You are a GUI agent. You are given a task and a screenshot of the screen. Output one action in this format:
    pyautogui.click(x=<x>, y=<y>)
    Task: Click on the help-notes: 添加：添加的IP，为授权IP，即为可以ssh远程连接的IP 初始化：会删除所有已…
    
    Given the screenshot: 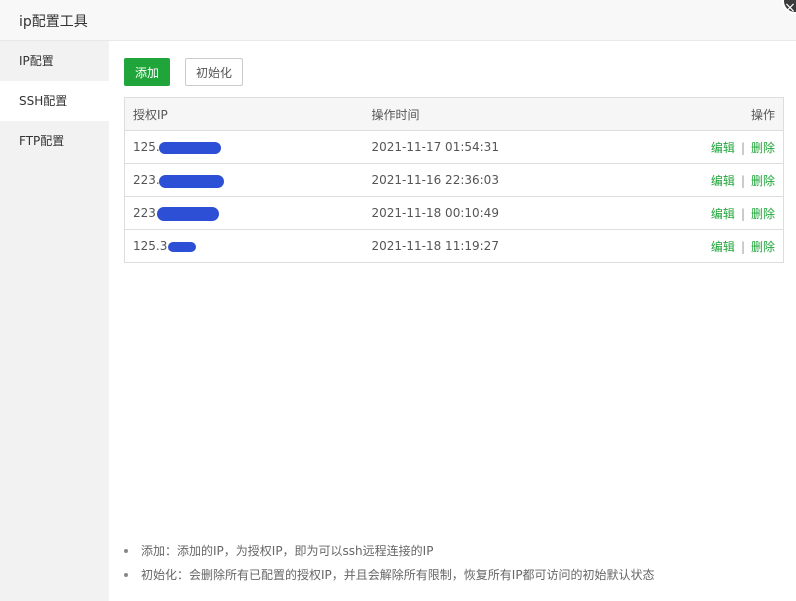 What is the action you would take?
    pyautogui.click(x=389, y=565)
    